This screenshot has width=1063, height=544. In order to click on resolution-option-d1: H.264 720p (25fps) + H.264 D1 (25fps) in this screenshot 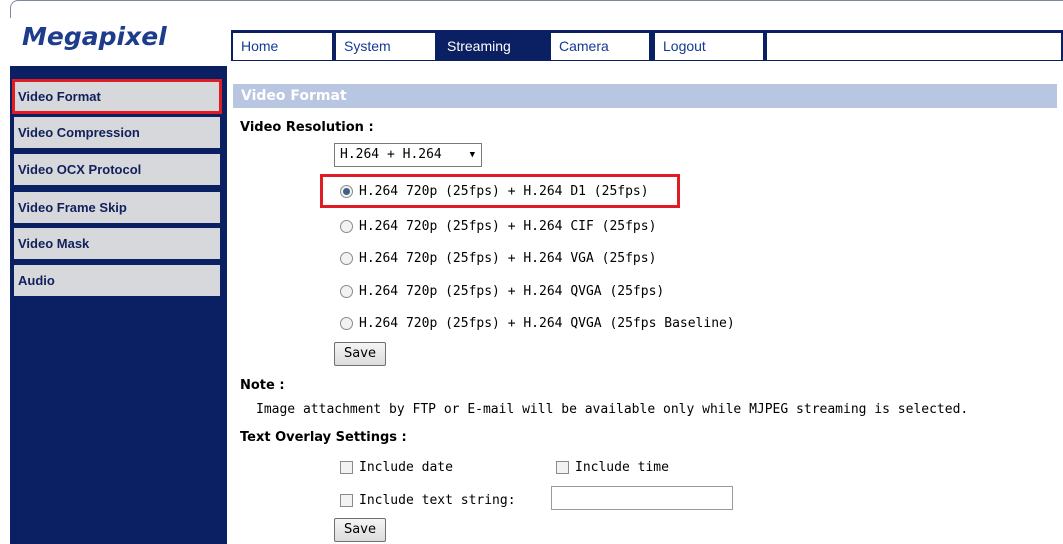, I will do `click(494, 191)`.